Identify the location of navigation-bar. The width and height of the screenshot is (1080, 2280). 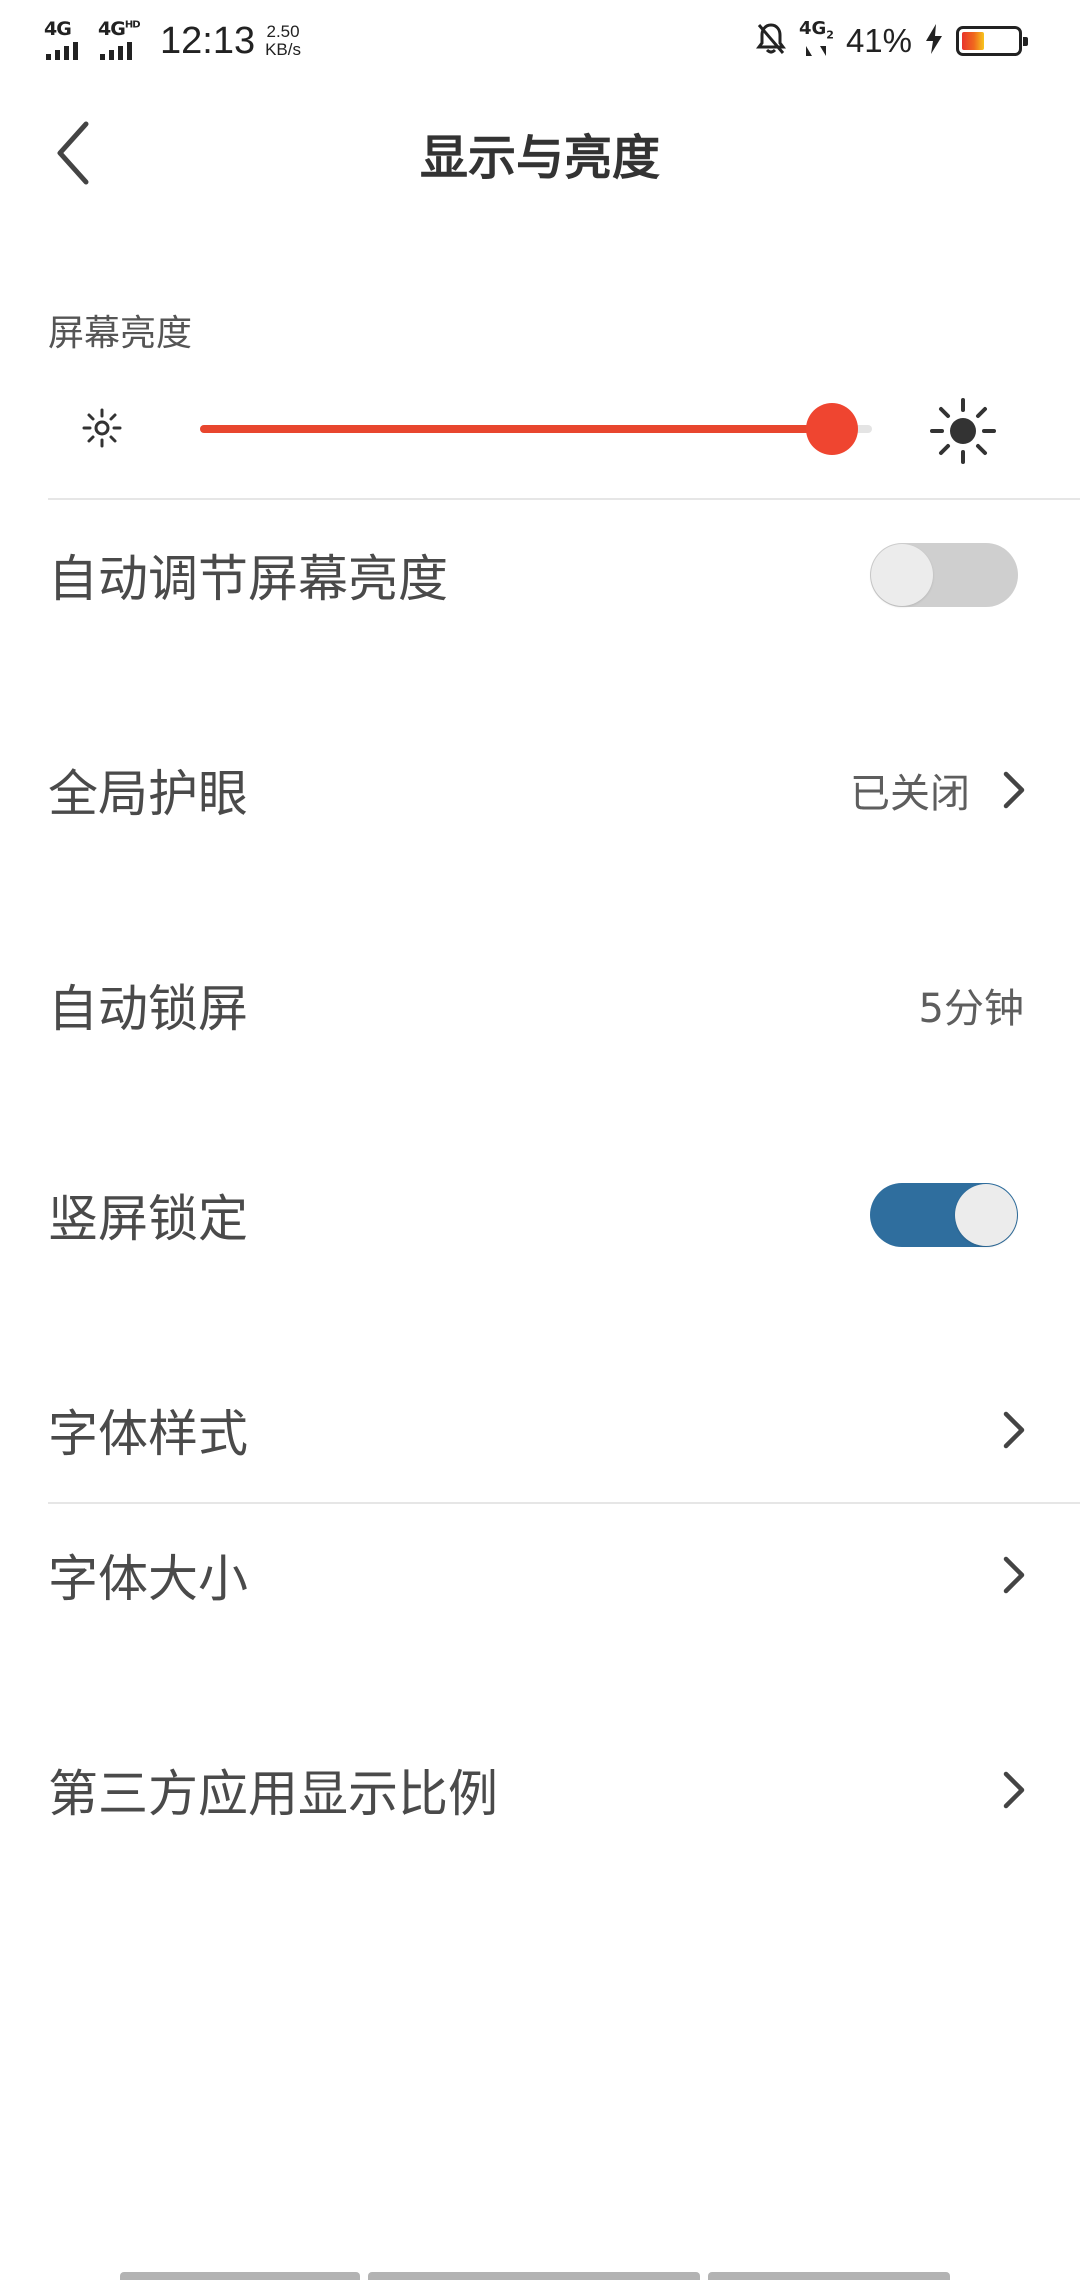
(540, 2275).